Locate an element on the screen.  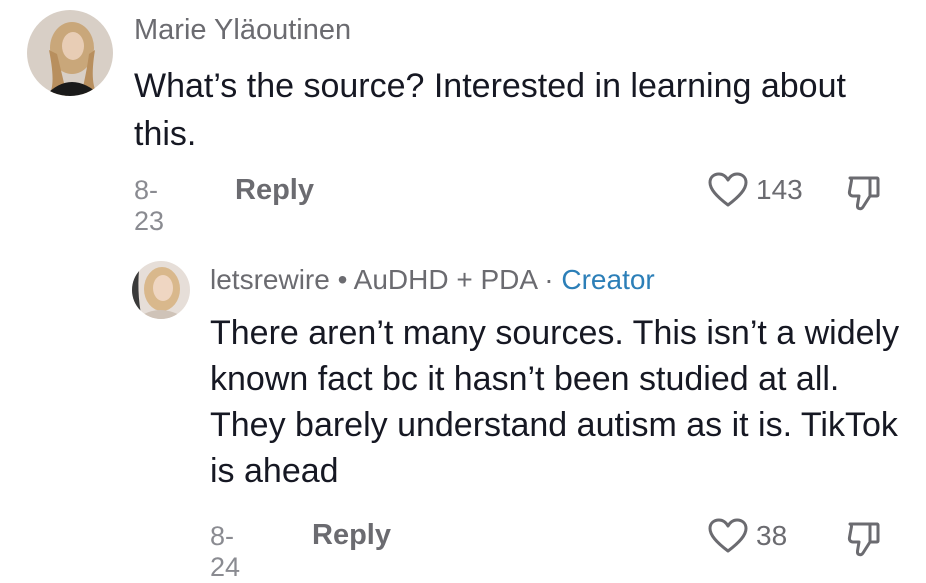
like-count: 38 is located at coordinates (772, 535).